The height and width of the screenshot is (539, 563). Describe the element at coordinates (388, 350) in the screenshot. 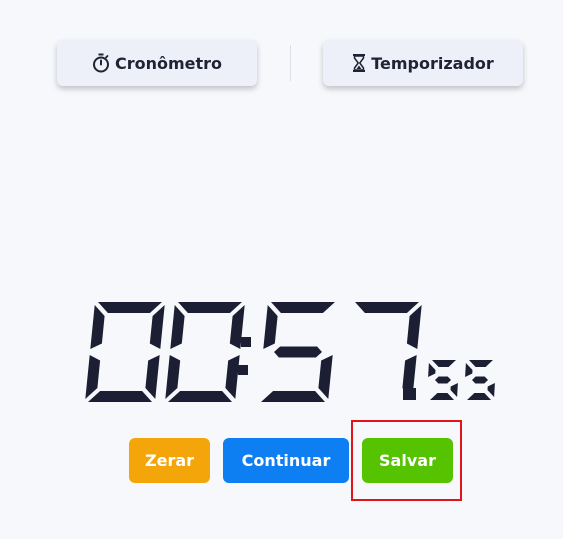

I see `seconds-digit-ones` at that location.